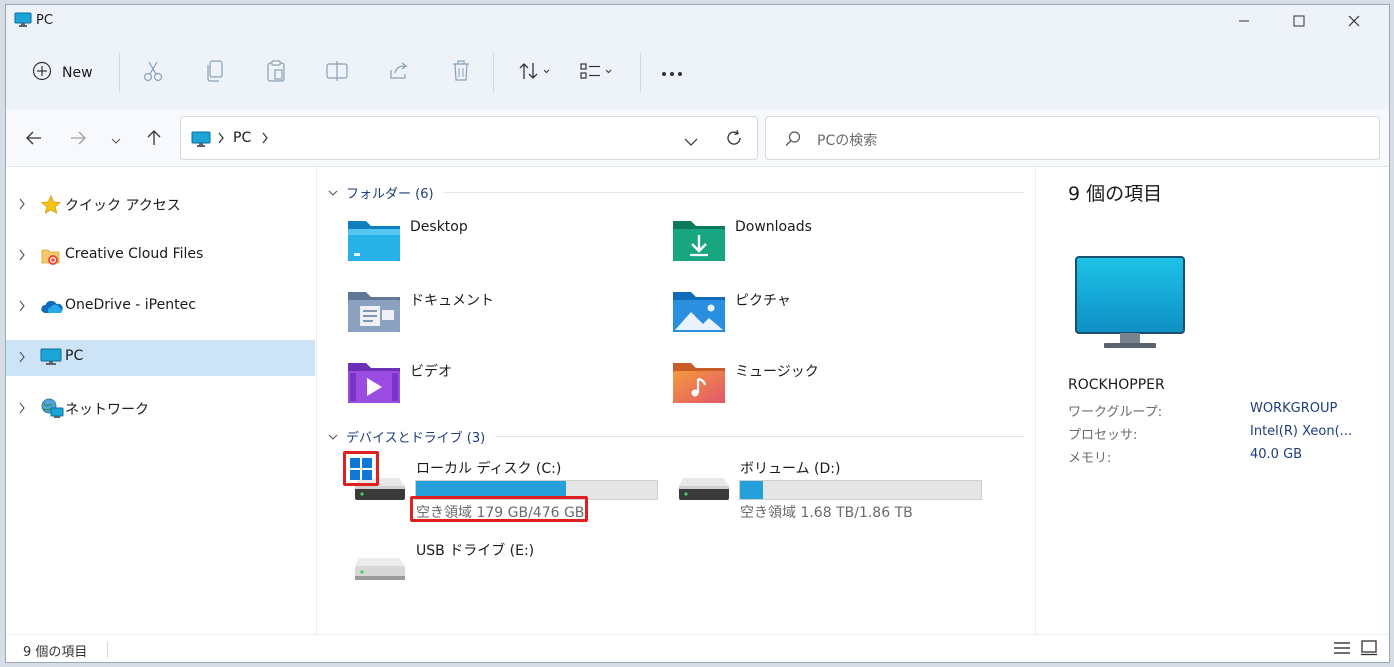  I want to click on sort-button, so click(536, 73).